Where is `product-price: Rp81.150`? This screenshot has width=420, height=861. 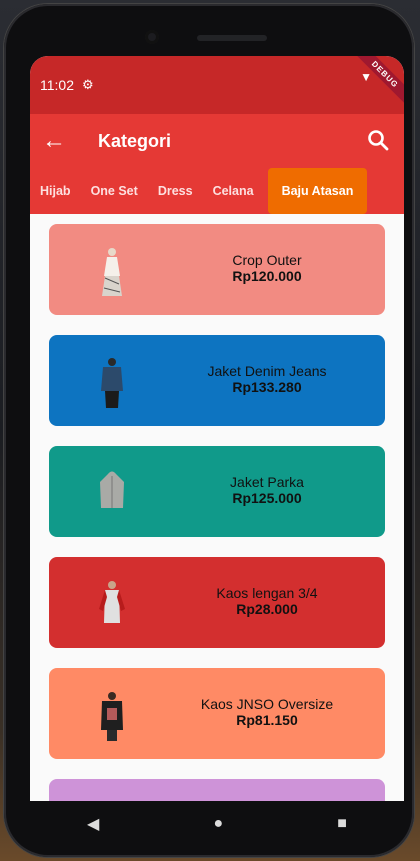 product-price: Rp81.150 is located at coordinates (267, 720).